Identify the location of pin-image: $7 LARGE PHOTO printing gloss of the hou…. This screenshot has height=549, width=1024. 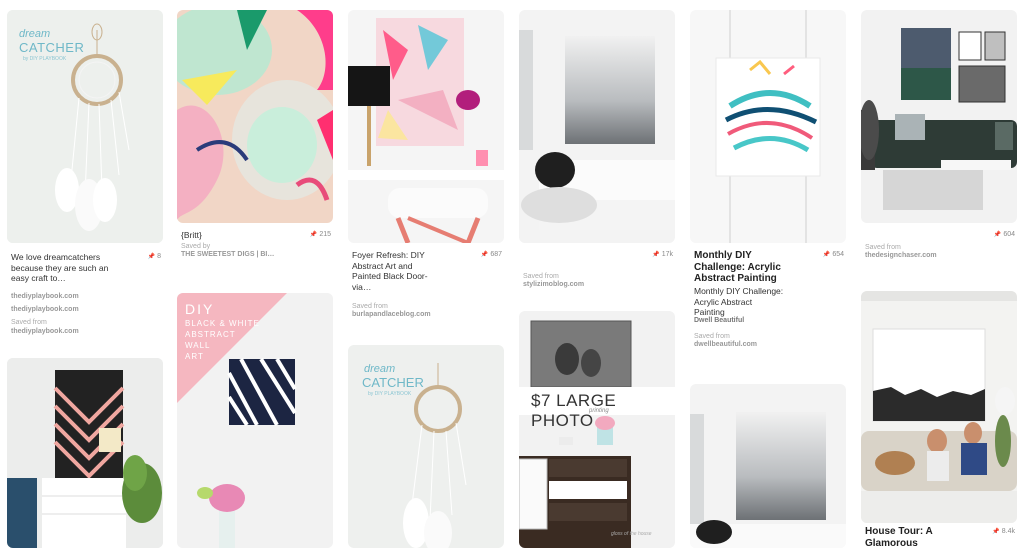
(597, 429).